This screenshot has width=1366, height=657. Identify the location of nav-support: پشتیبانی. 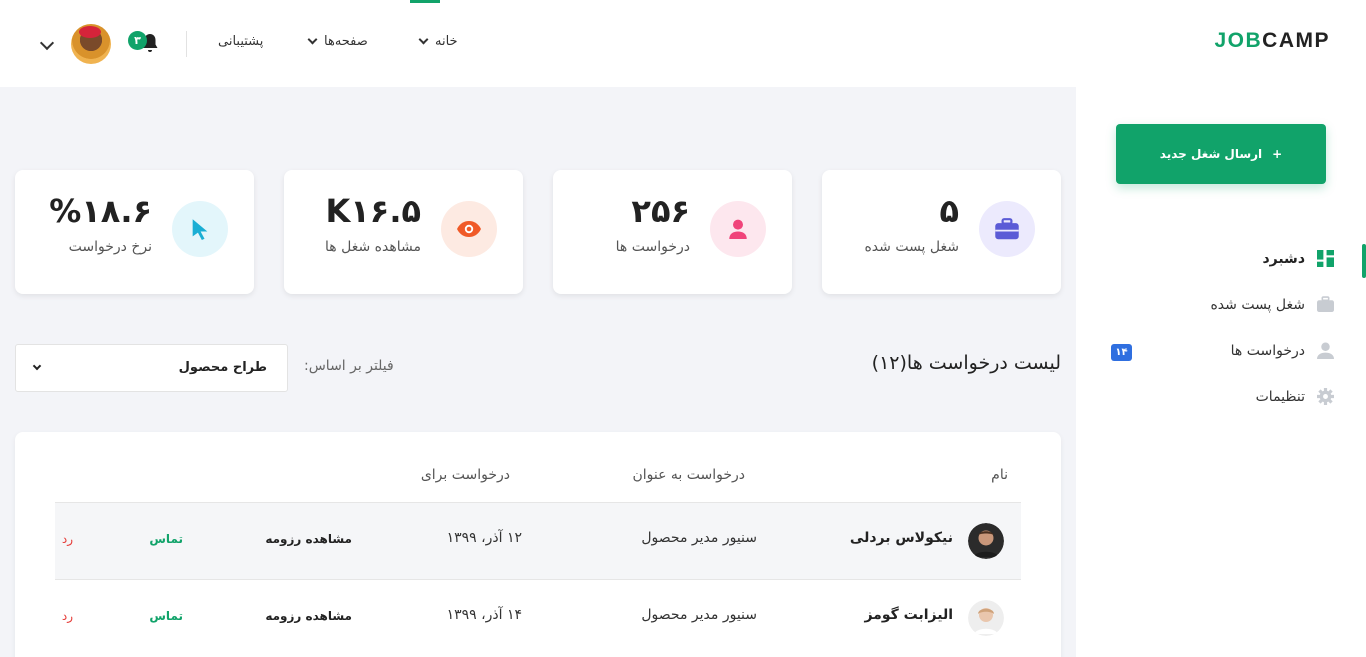
(240, 41).